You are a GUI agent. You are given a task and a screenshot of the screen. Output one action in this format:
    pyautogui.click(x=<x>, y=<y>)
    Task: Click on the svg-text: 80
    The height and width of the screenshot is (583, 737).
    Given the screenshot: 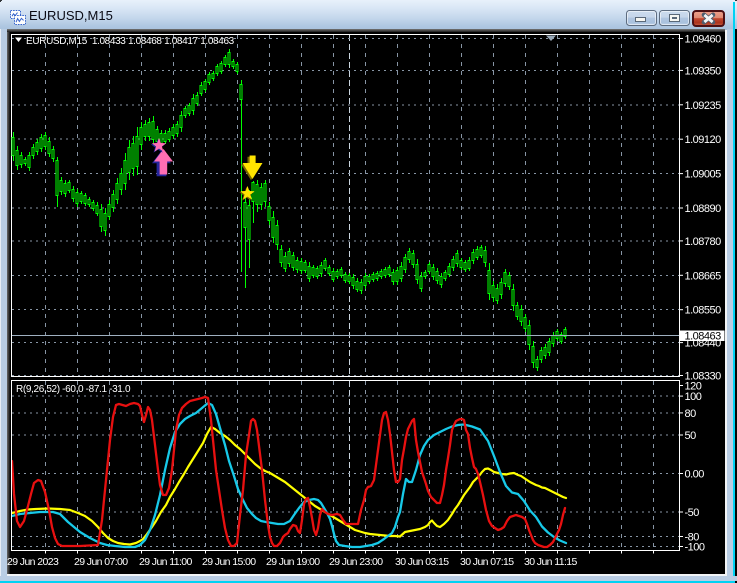 What is the action you would take?
    pyautogui.click(x=691, y=414)
    